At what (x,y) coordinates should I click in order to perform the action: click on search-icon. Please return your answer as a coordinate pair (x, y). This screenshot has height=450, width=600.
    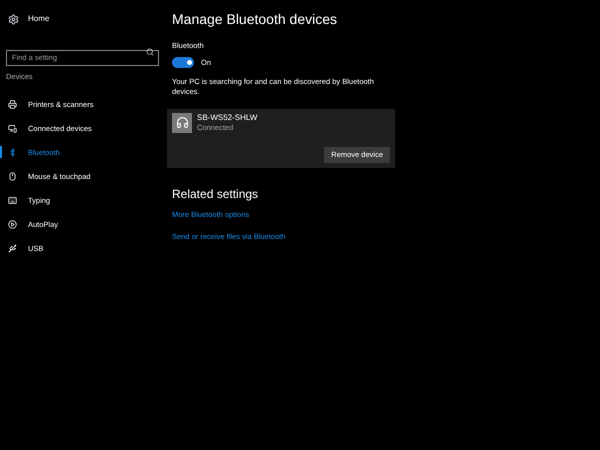
    Looking at the image, I should click on (150, 52).